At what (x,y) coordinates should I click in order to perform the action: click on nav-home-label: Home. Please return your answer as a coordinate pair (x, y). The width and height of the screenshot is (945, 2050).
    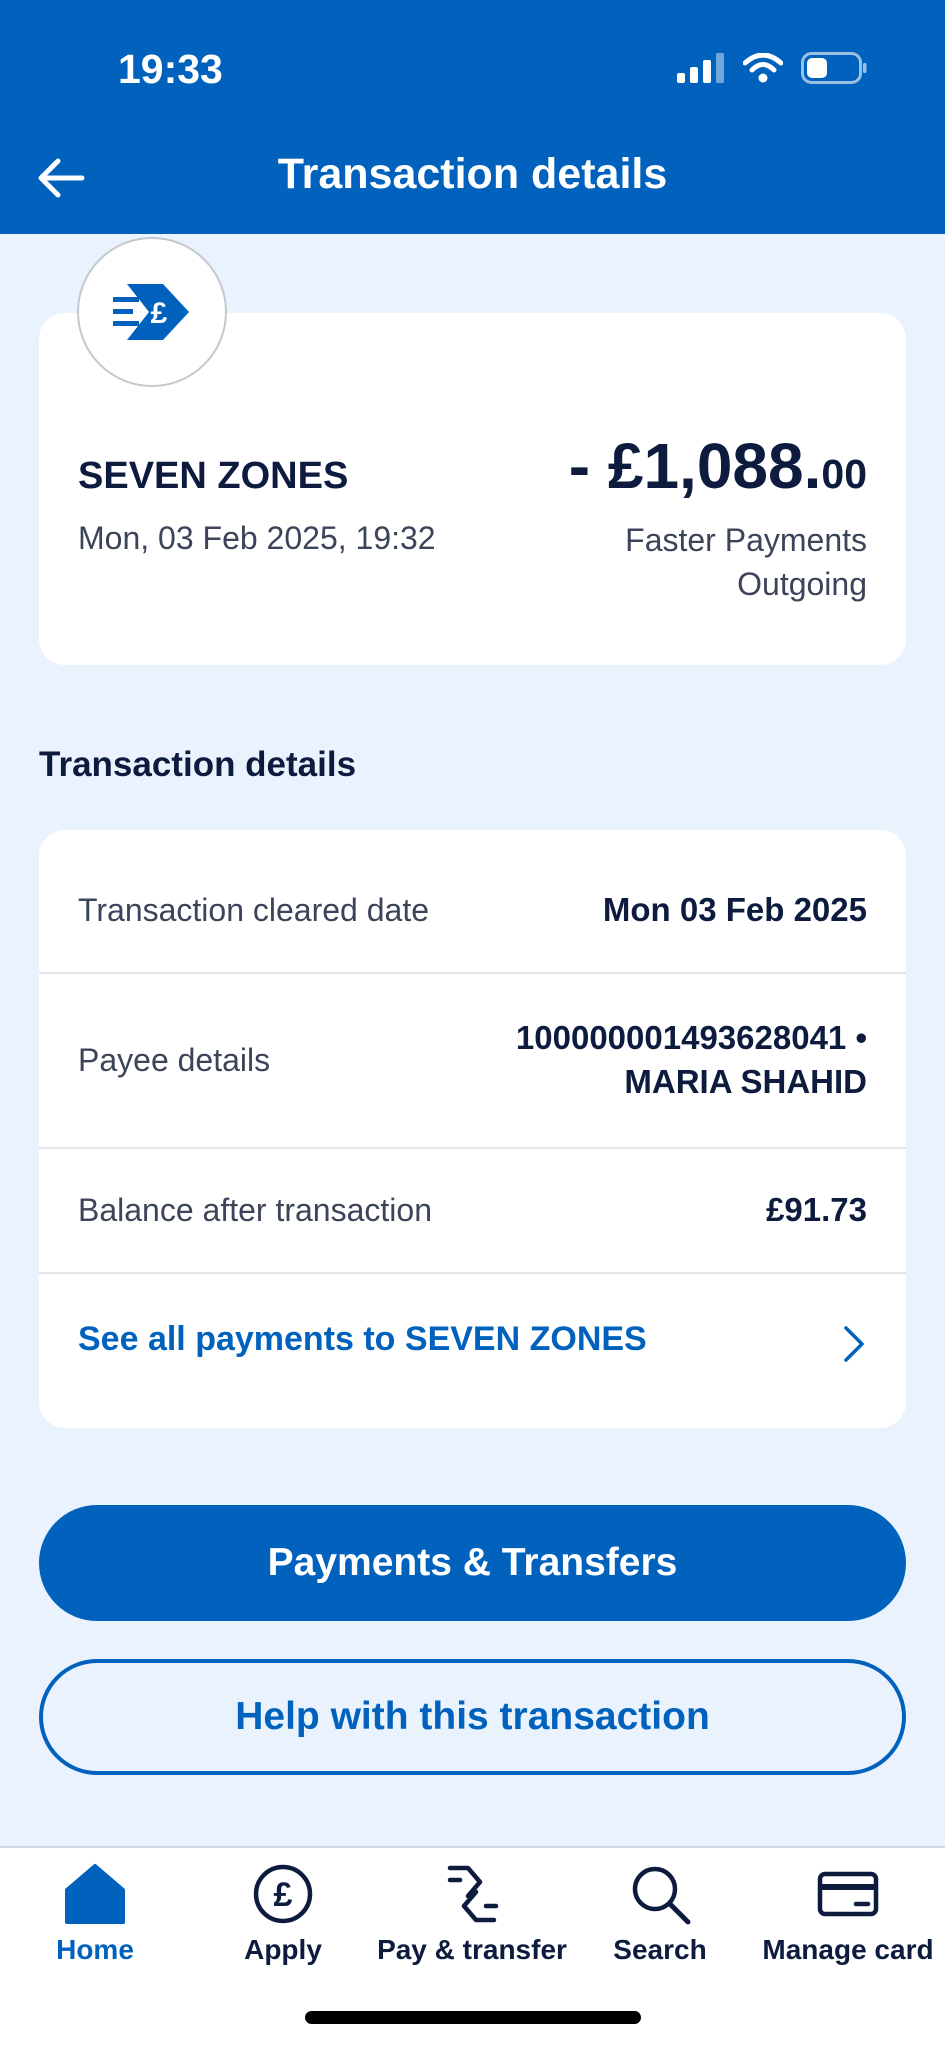
    Looking at the image, I should click on (95, 1949).